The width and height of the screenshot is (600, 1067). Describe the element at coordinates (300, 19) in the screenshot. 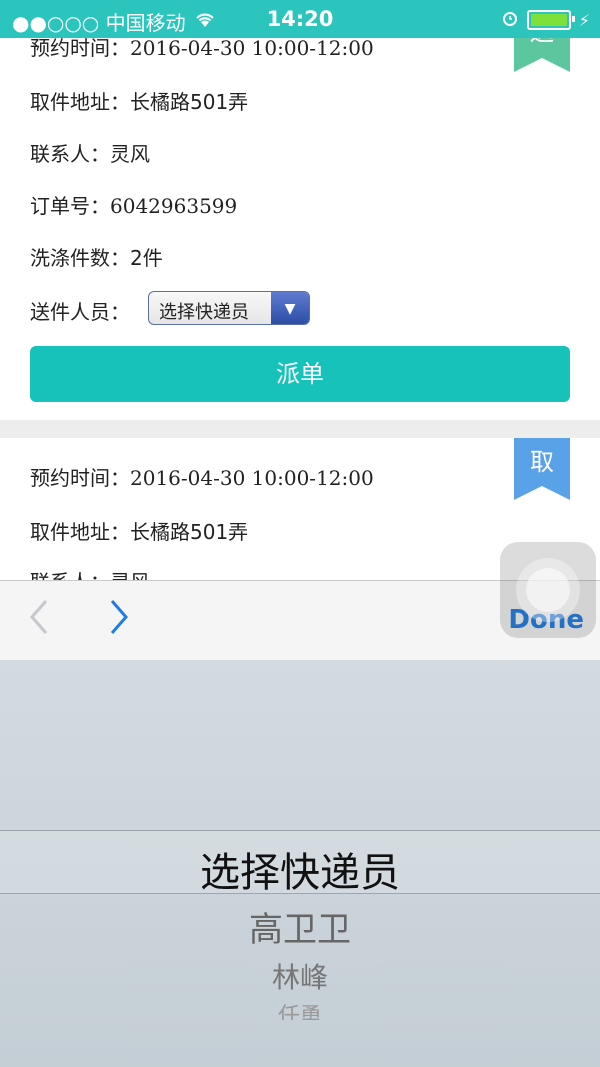

I see `status-bar: ●●○○○ 中国移动 14:20 ⚡` at that location.